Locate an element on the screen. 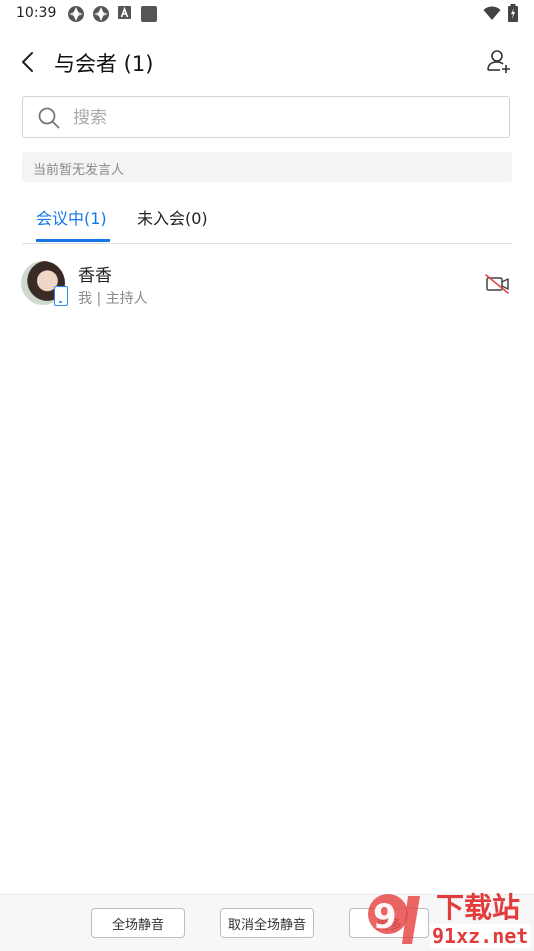  square-notification-icon is located at coordinates (149, 14).